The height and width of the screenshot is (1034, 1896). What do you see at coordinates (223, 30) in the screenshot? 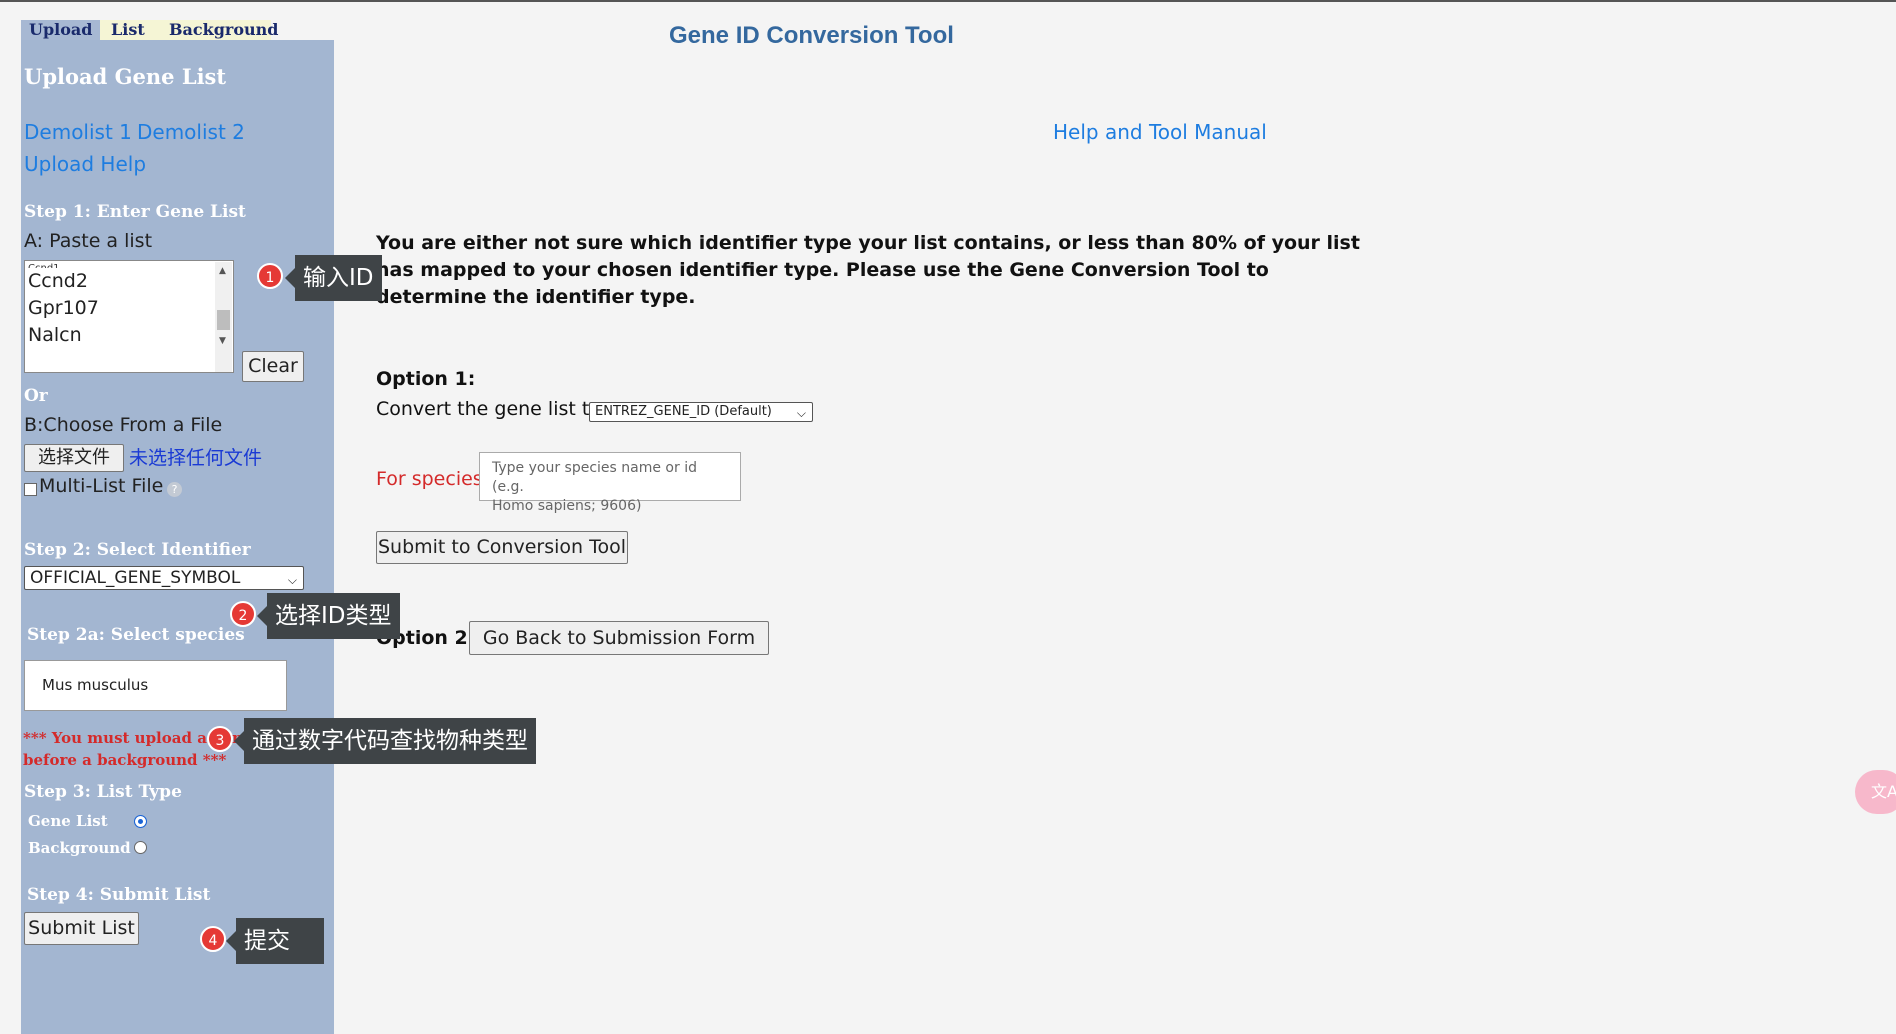
I see `tab-background: Background` at bounding box center [223, 30].